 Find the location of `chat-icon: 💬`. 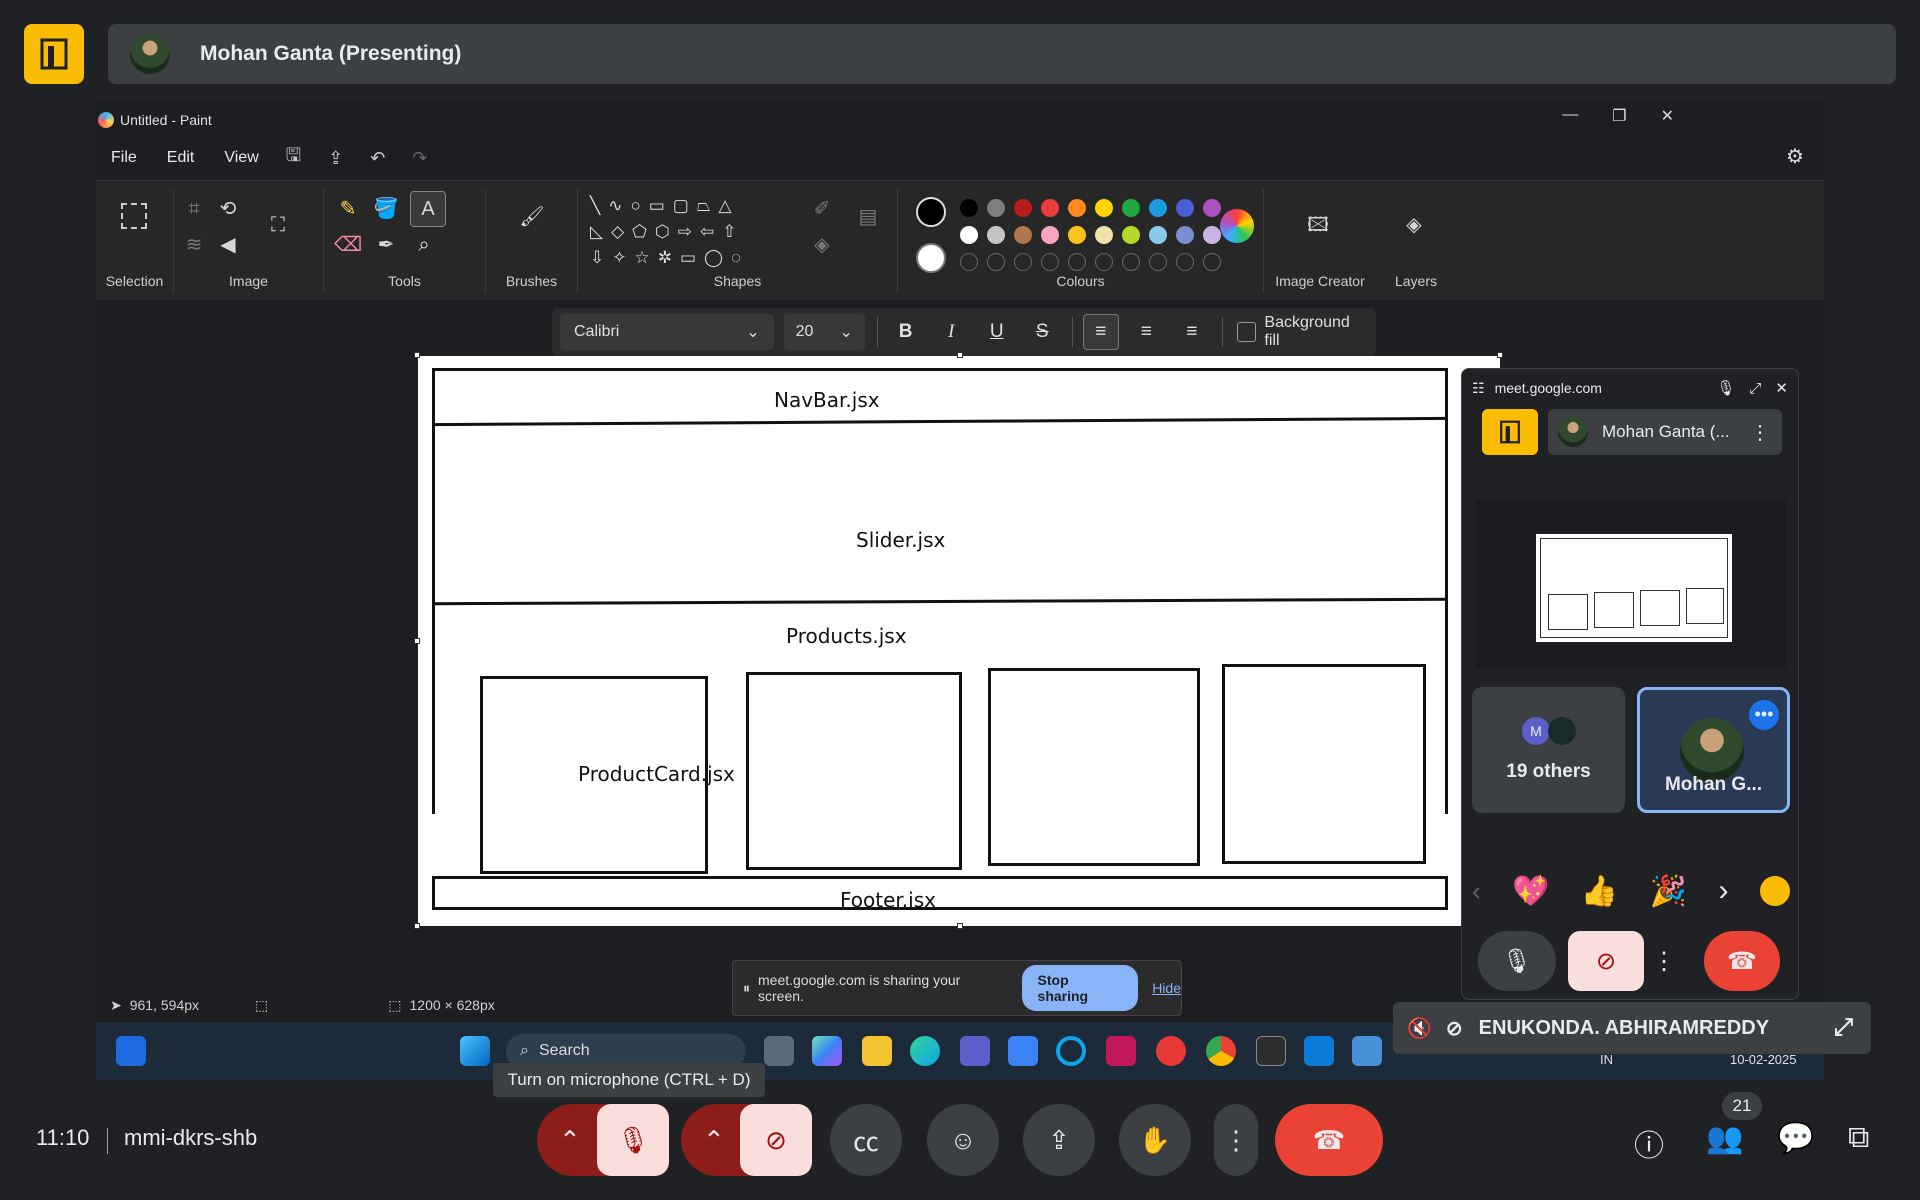

chat-icon: 💬 is located at coordinates (1795, 1138).